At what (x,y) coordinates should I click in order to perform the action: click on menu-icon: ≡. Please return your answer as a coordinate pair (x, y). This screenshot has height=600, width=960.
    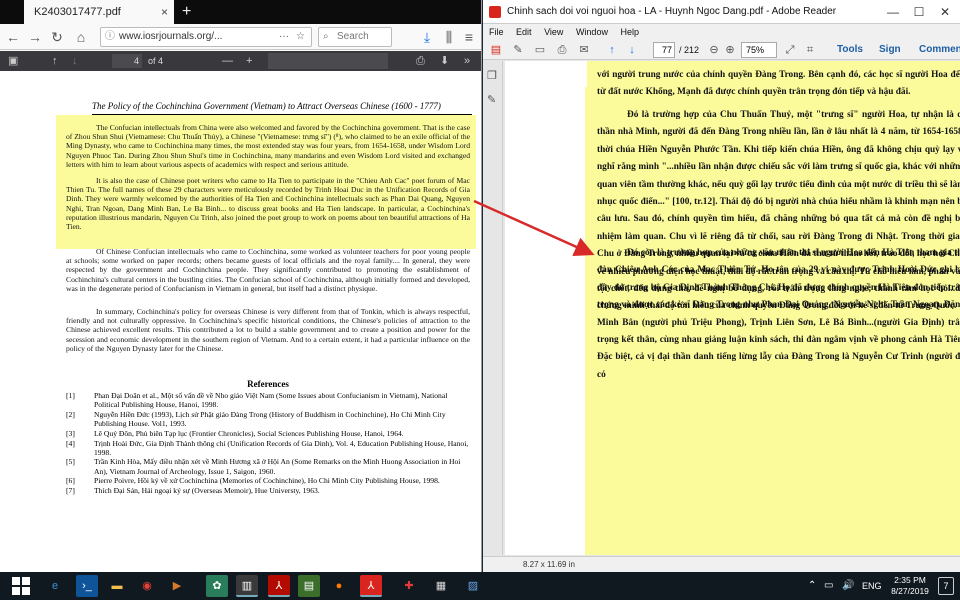
    Looking at the image, I should click on (469, 37).